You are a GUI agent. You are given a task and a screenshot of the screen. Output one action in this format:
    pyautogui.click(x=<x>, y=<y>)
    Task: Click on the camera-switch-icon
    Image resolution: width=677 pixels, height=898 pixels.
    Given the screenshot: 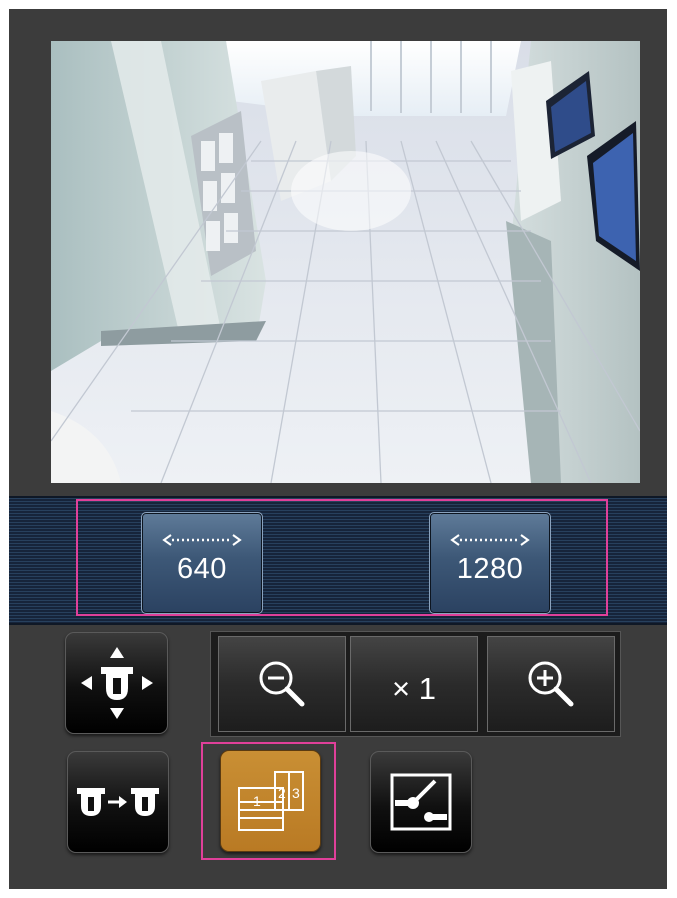 What is the action you would take?
    pyautogui.click(x=118, y=802)
    